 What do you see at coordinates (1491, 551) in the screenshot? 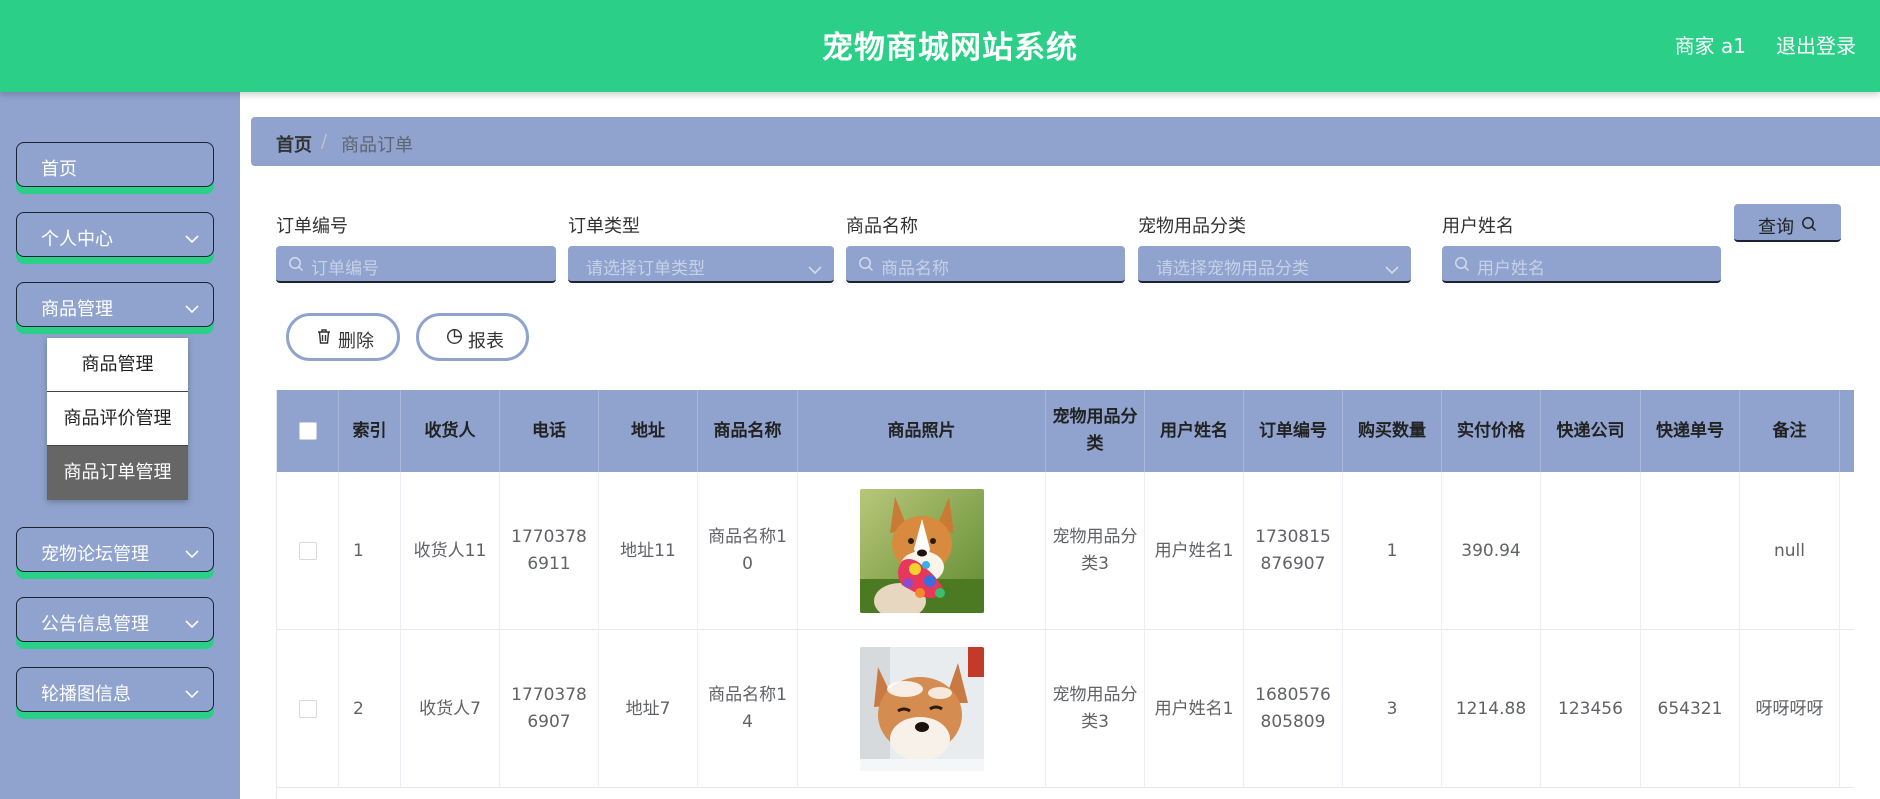
I see `cell-price: 390.94` at bounding box center [1491, 551].